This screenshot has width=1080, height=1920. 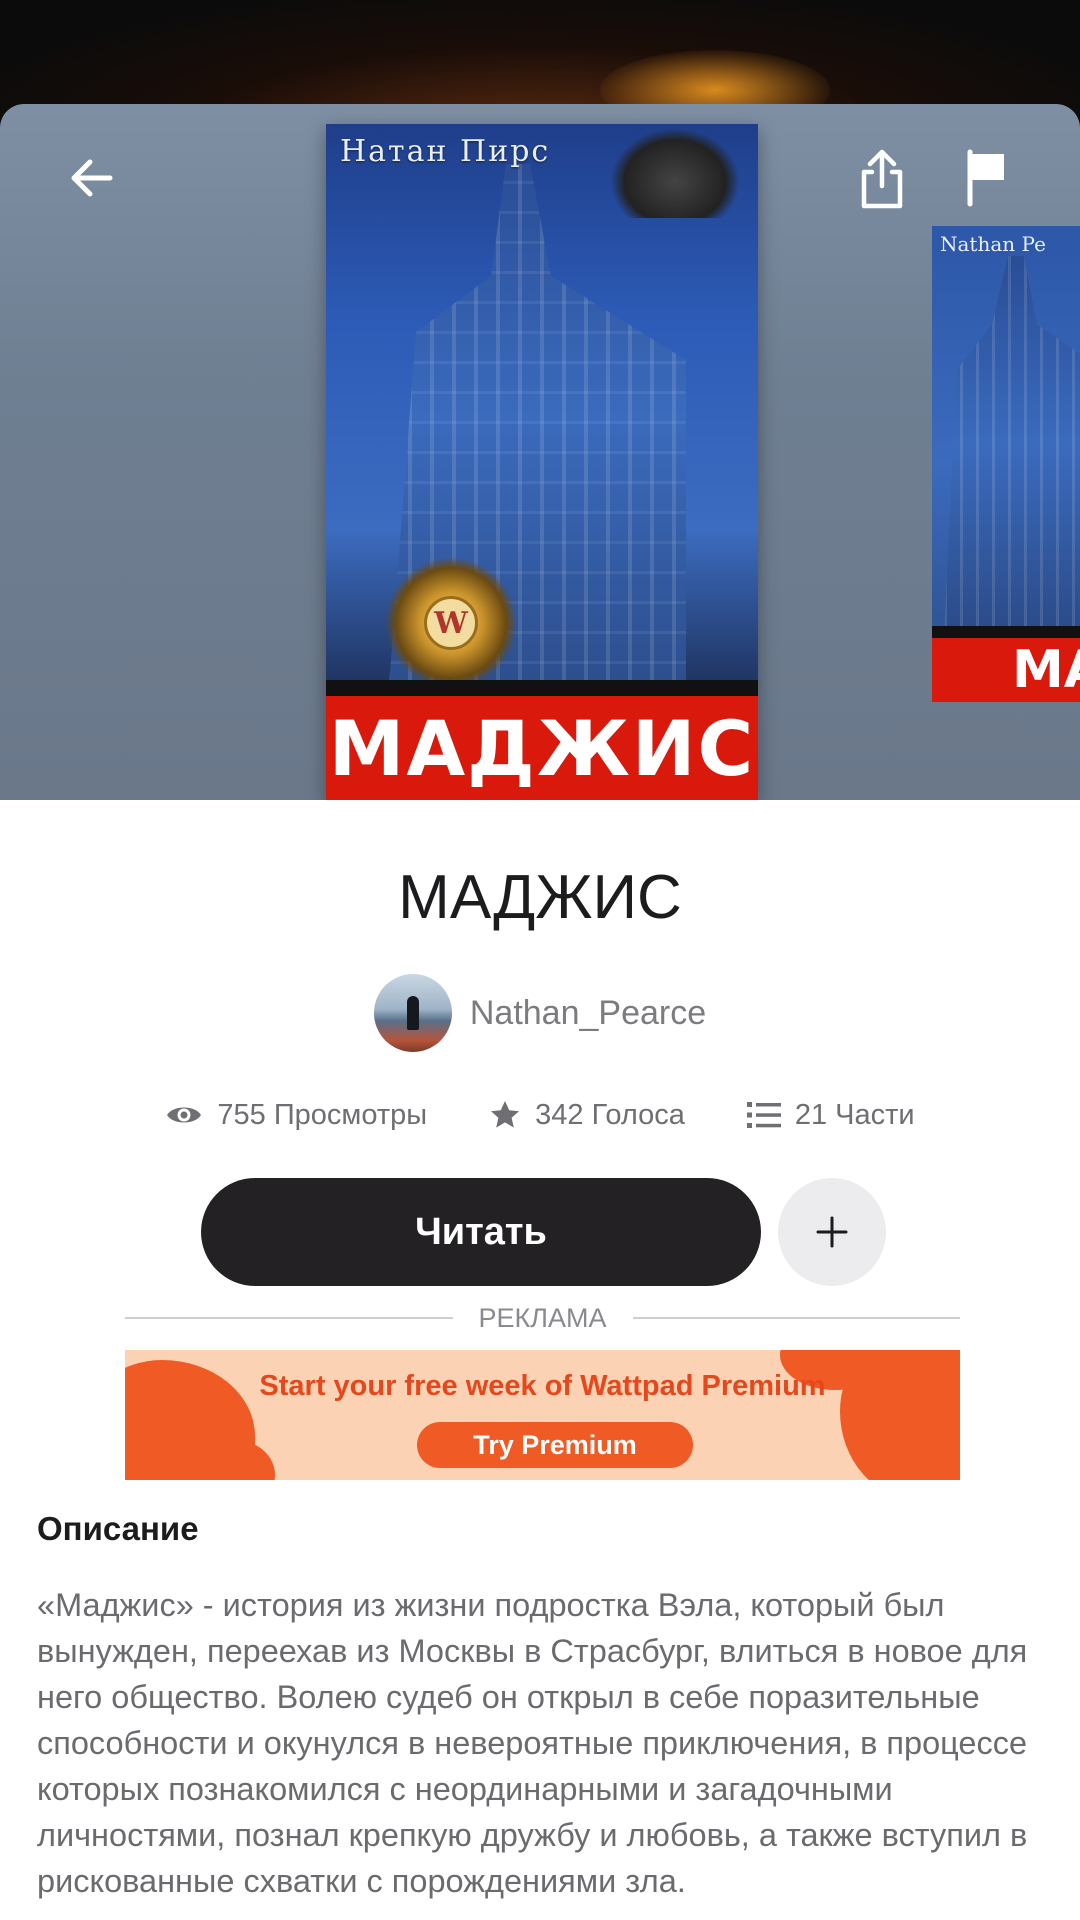 I want to click on stat-views: 755 Просмотры, so click(x=296, y=1115).